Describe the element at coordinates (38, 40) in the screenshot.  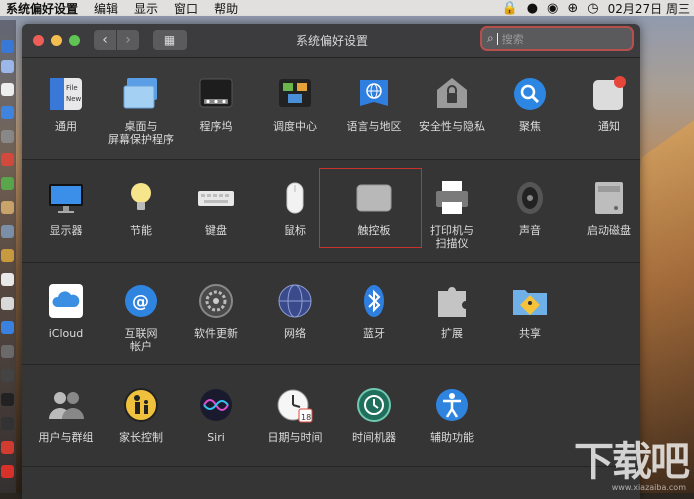
I see `close-button` at that location.